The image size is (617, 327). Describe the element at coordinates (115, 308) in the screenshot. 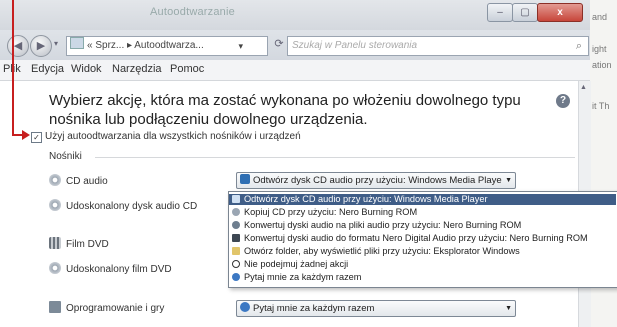

I see `media-label: Oprogramowanie i gry` at that location.